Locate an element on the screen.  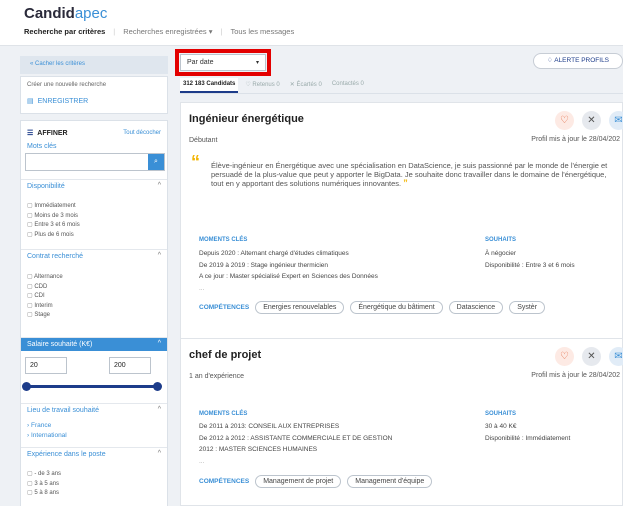
skill-chip: Management d'équipe is located at coordinates (390, 481).